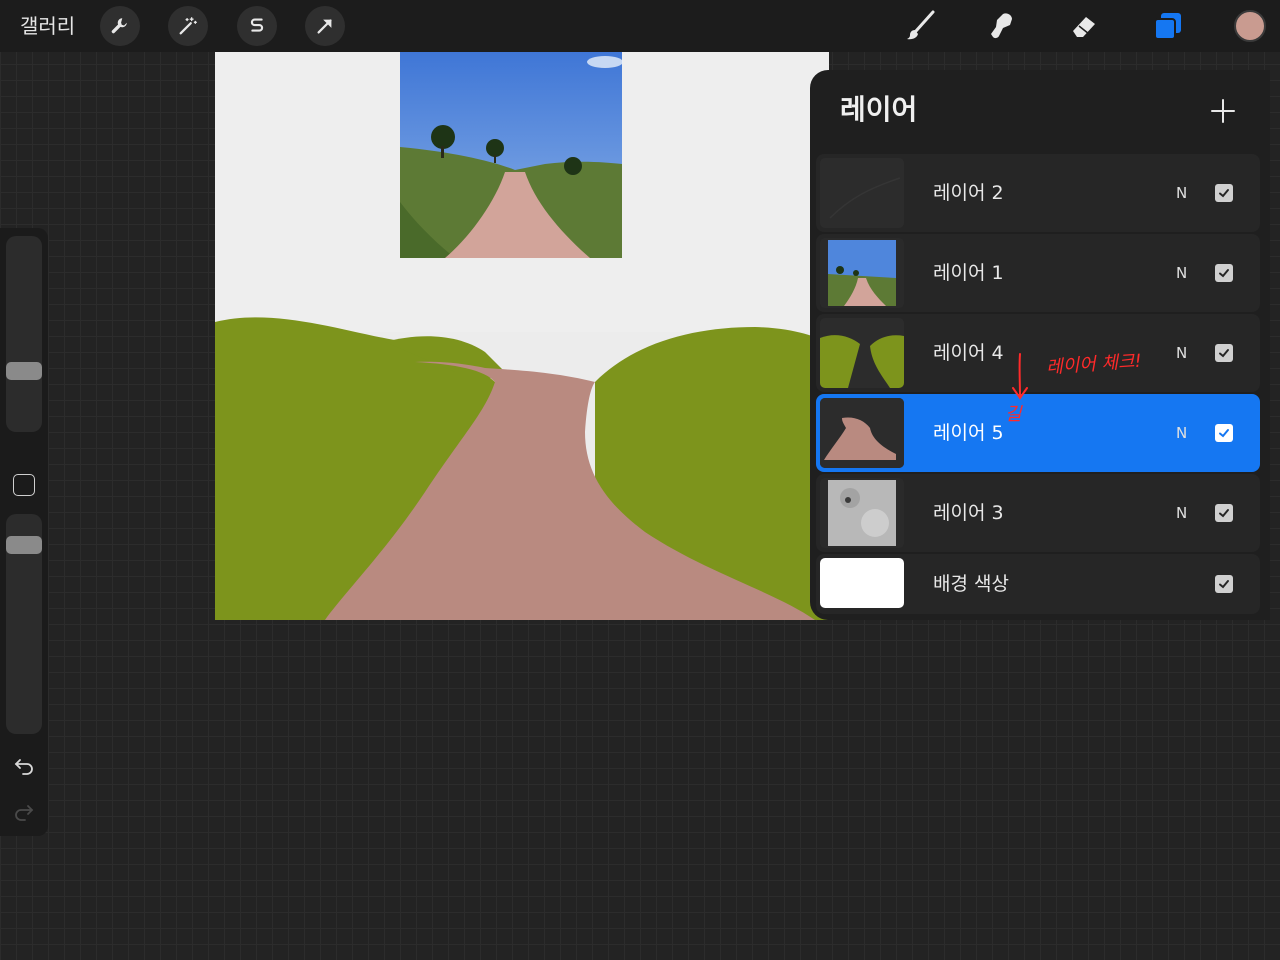 The image size is (1280, 960). Describe the element at coordinates (1038, 273) in the screenshot. I see `layer-row: 레이어 1 N` at that location.